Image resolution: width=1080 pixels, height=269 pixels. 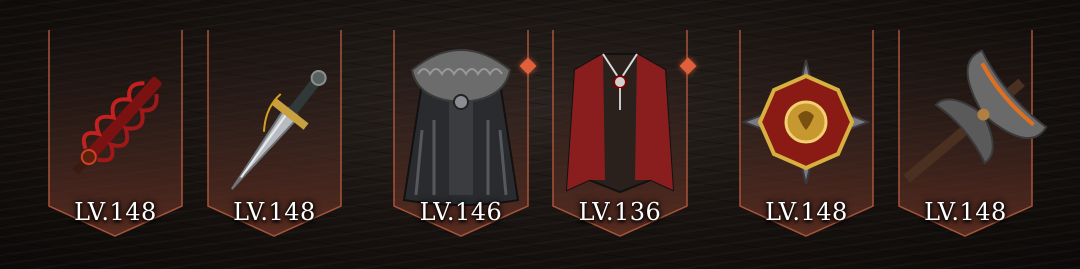 What do you see at coordinates (620, 212) in the screenshot?
I see `level-label: LV.136` at bounding box center [620, 212].